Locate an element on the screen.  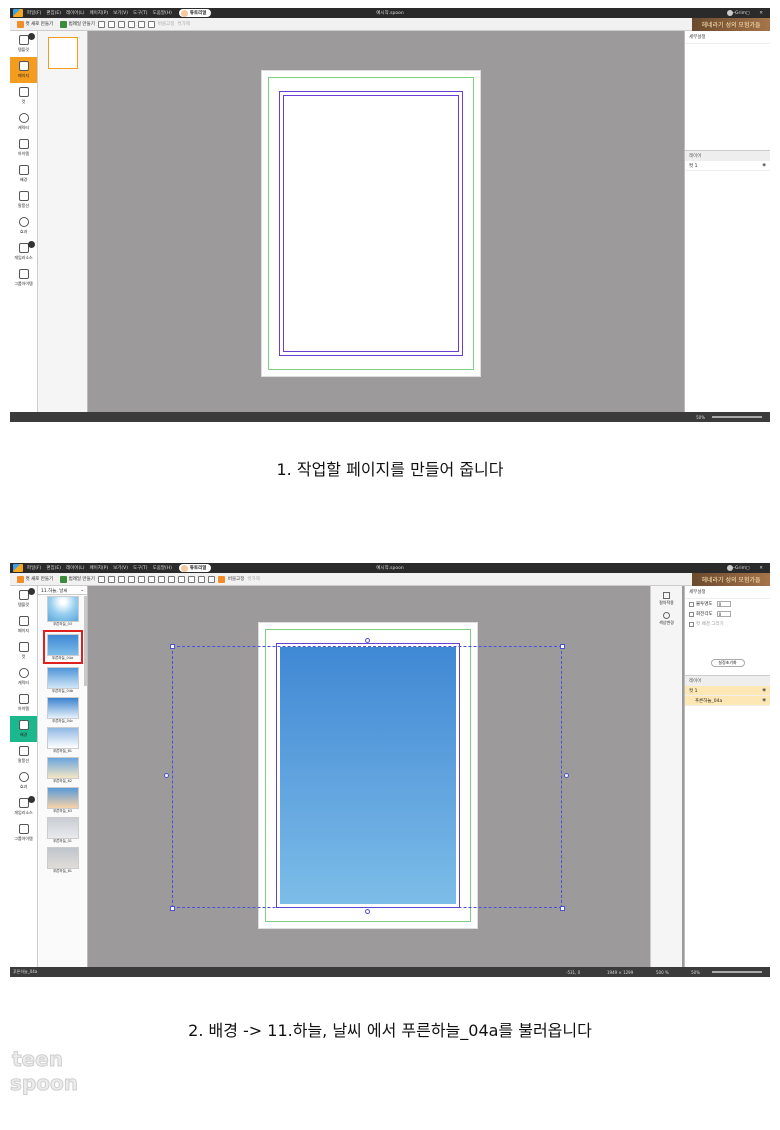
asset-item: 푸른하늘_62 is located at coordinates (62, 770).